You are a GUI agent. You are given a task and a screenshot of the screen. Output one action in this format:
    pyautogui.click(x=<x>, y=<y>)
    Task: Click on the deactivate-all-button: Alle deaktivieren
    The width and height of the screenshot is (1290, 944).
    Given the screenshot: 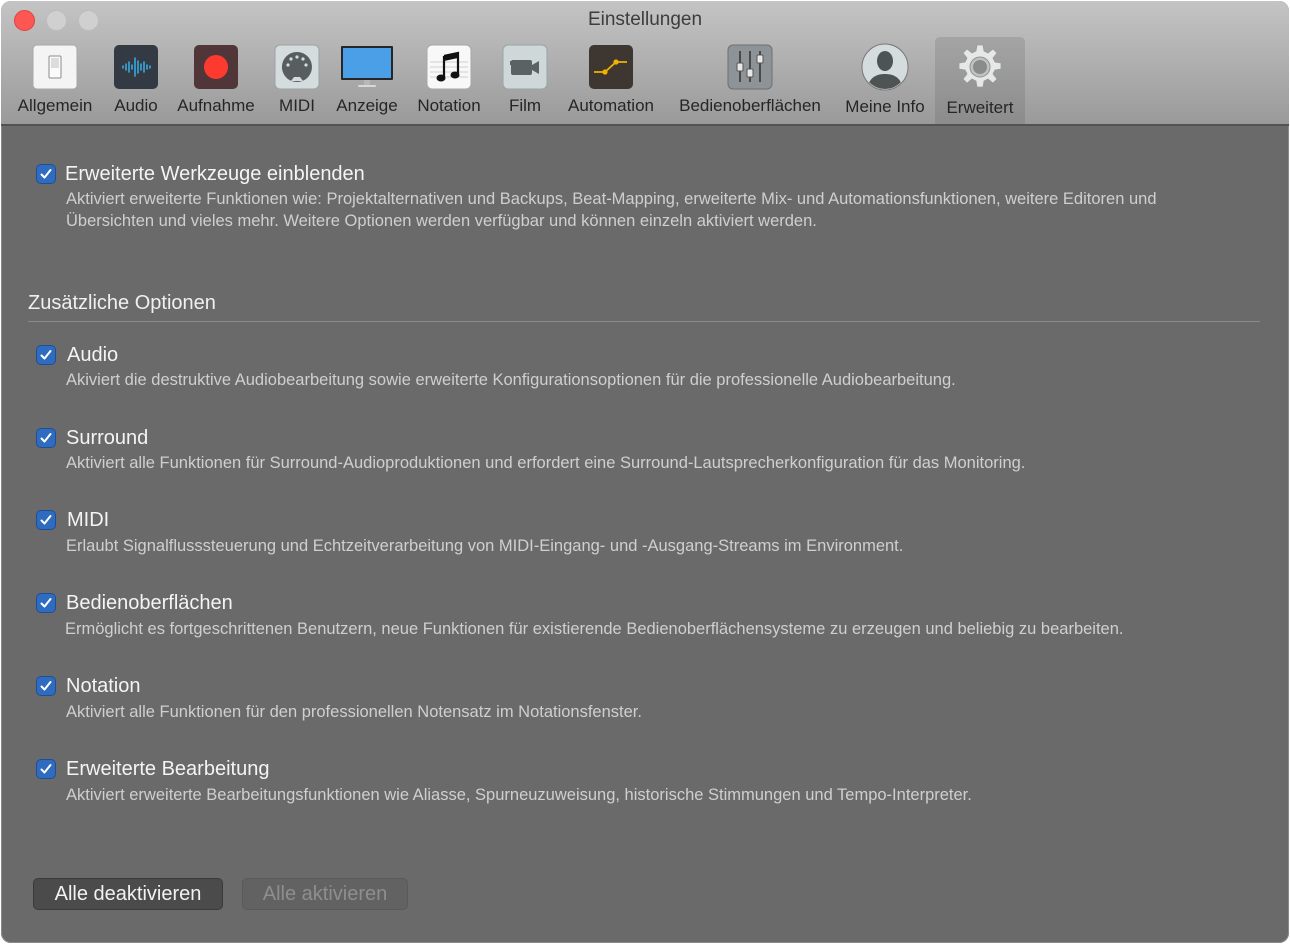 What is the action you would take?
    pyautogui.click(x=128, y=894)
    